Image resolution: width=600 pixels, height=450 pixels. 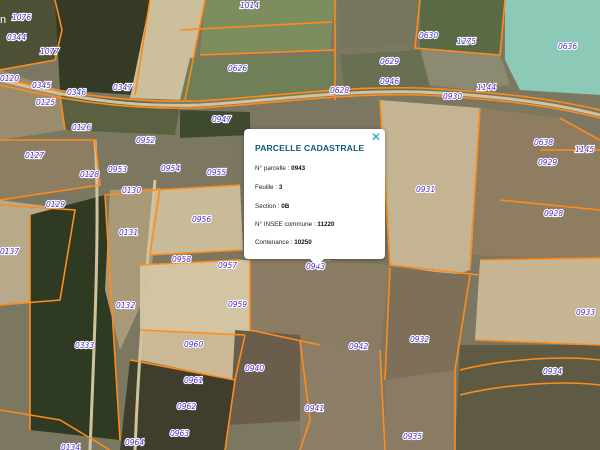 What do you see at coordinates (419, 339) in the screenshot?
I see `parcel-label: 0932` at bounding box center [419, 339].